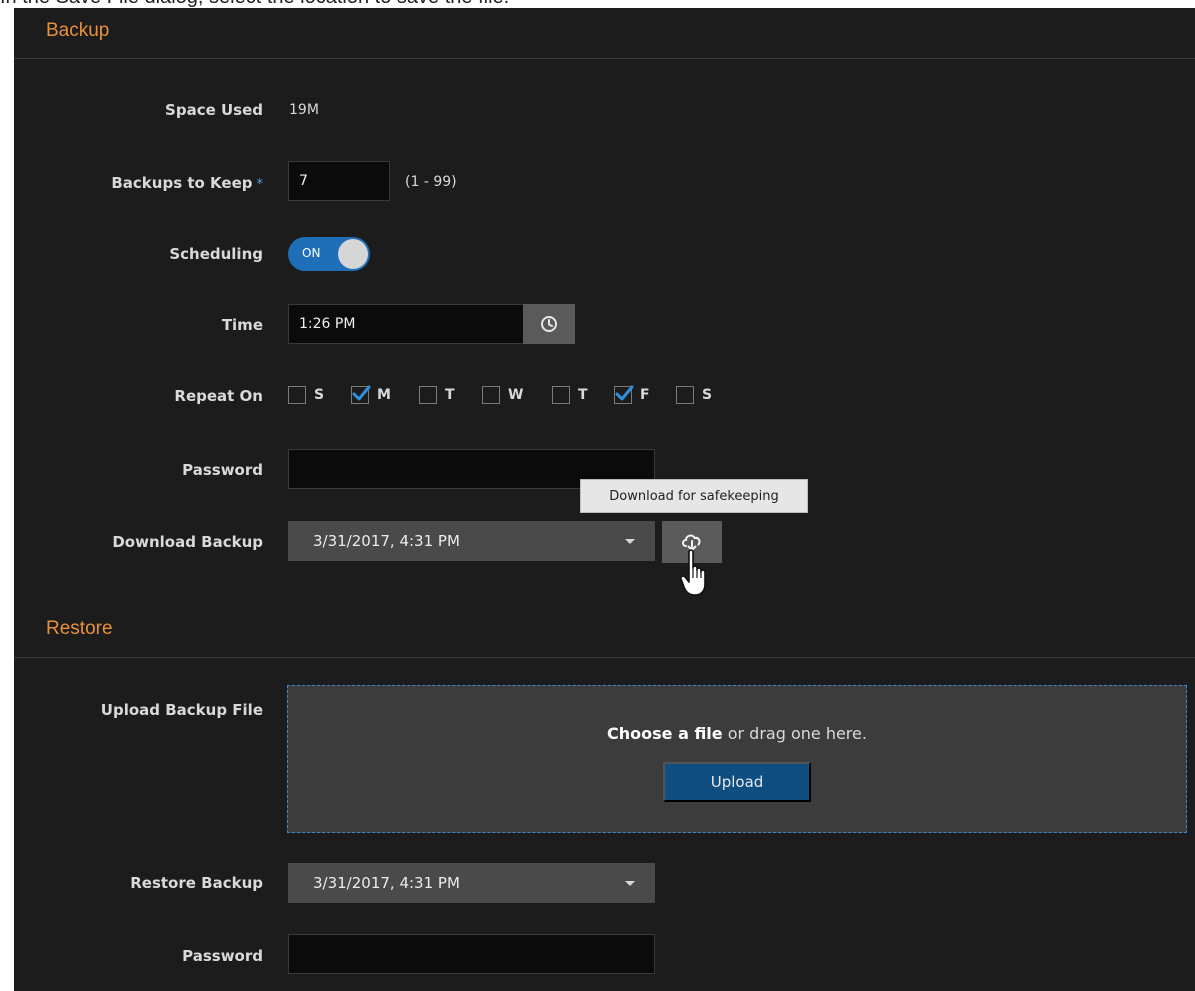  I want to click on repeat-day-3: W, so click(502, 395).